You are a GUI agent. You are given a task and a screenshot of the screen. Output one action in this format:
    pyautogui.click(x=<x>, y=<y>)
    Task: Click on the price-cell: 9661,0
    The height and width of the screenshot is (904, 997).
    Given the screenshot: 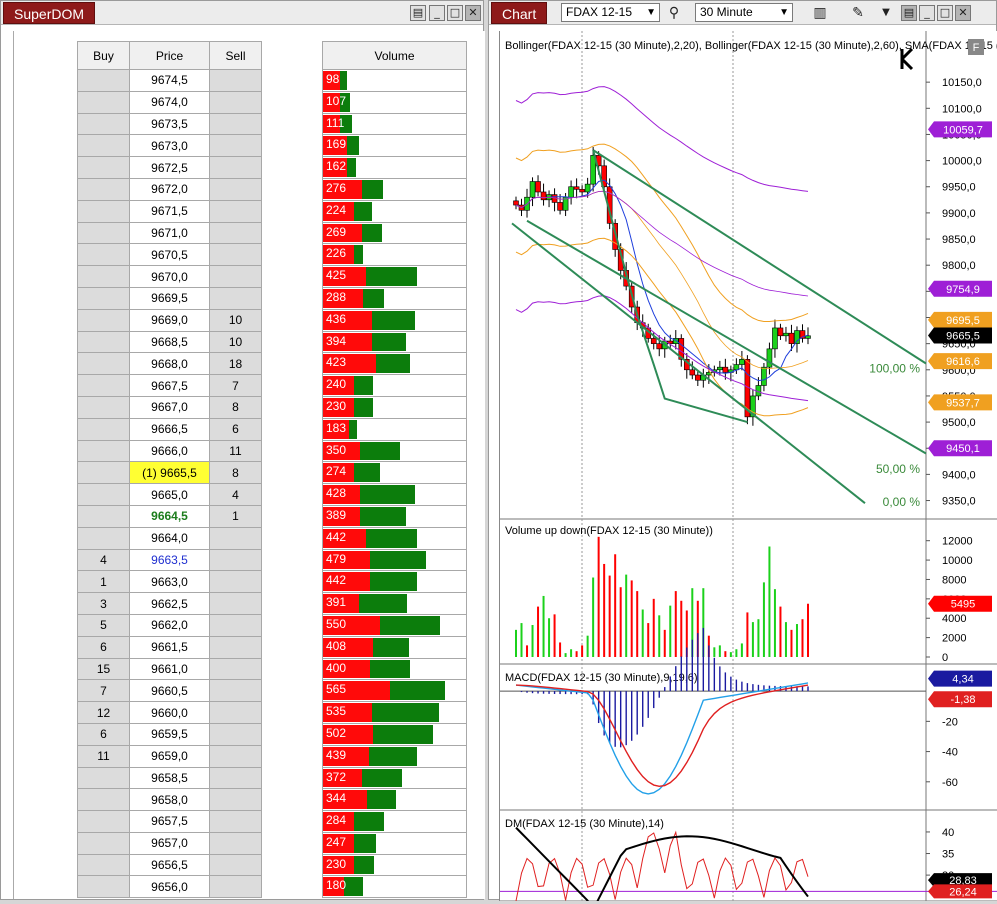 What is the action you would take?
    pyautogui.click(x=169, y=669)
    